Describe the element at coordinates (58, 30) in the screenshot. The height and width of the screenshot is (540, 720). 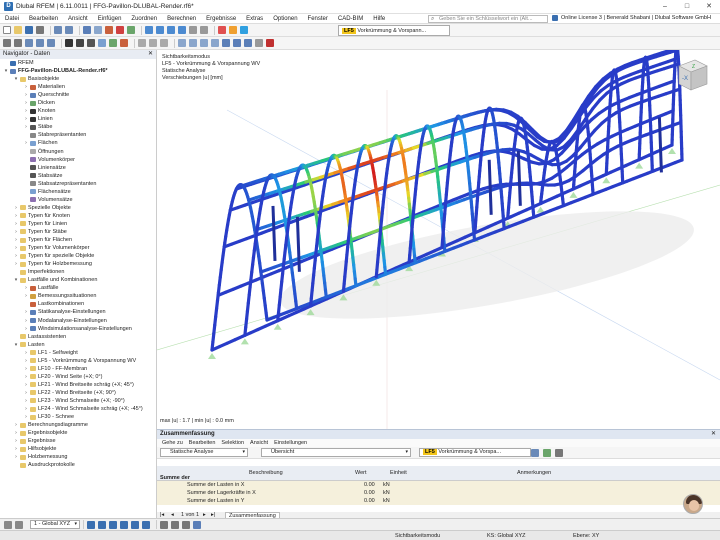
I see `undo-icon` at that location.